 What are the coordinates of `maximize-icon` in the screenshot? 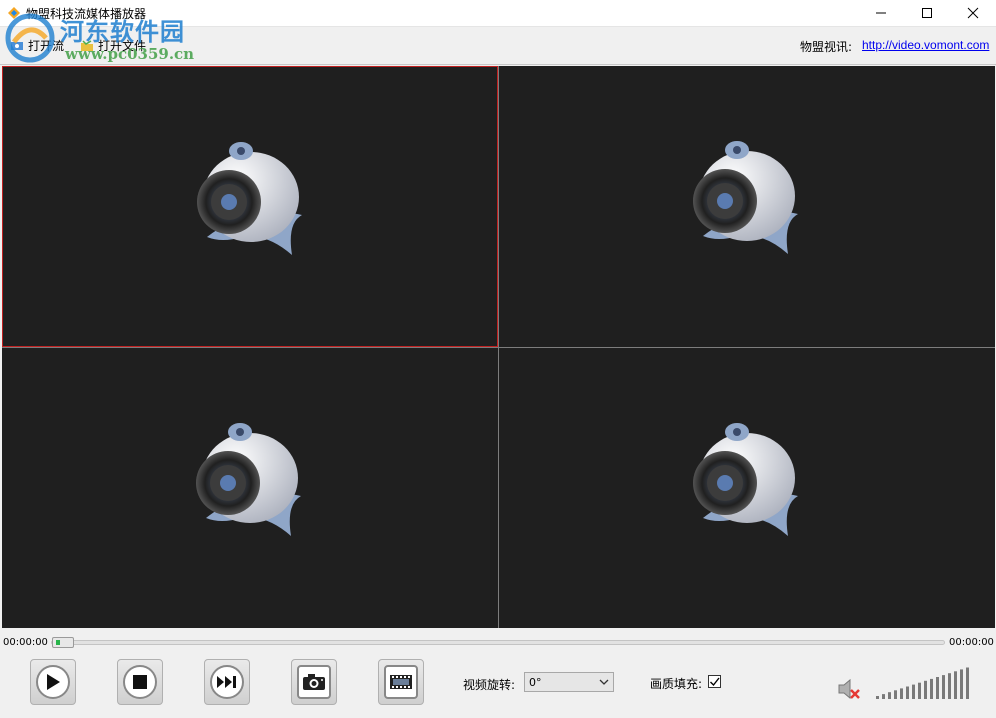 It's located at (927, 13).